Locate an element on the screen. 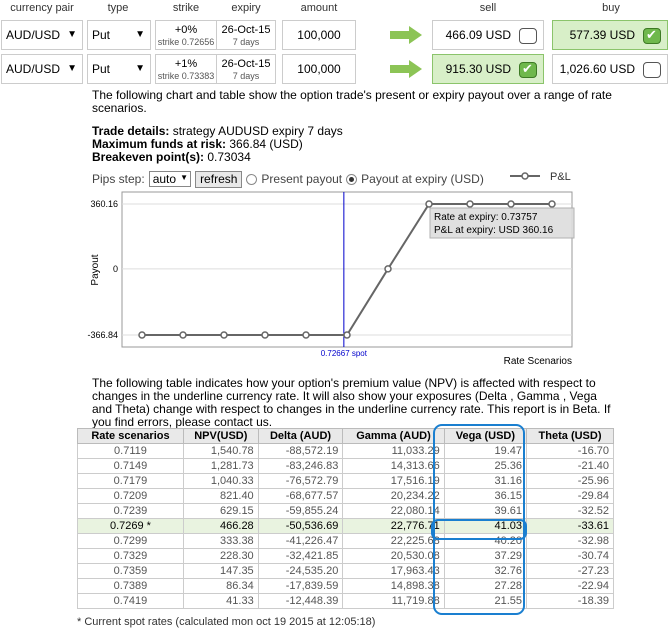 The height and width of the screenshot is (630, 670). strike-value: strike 0.73383 is located at coordinates (186, 76).